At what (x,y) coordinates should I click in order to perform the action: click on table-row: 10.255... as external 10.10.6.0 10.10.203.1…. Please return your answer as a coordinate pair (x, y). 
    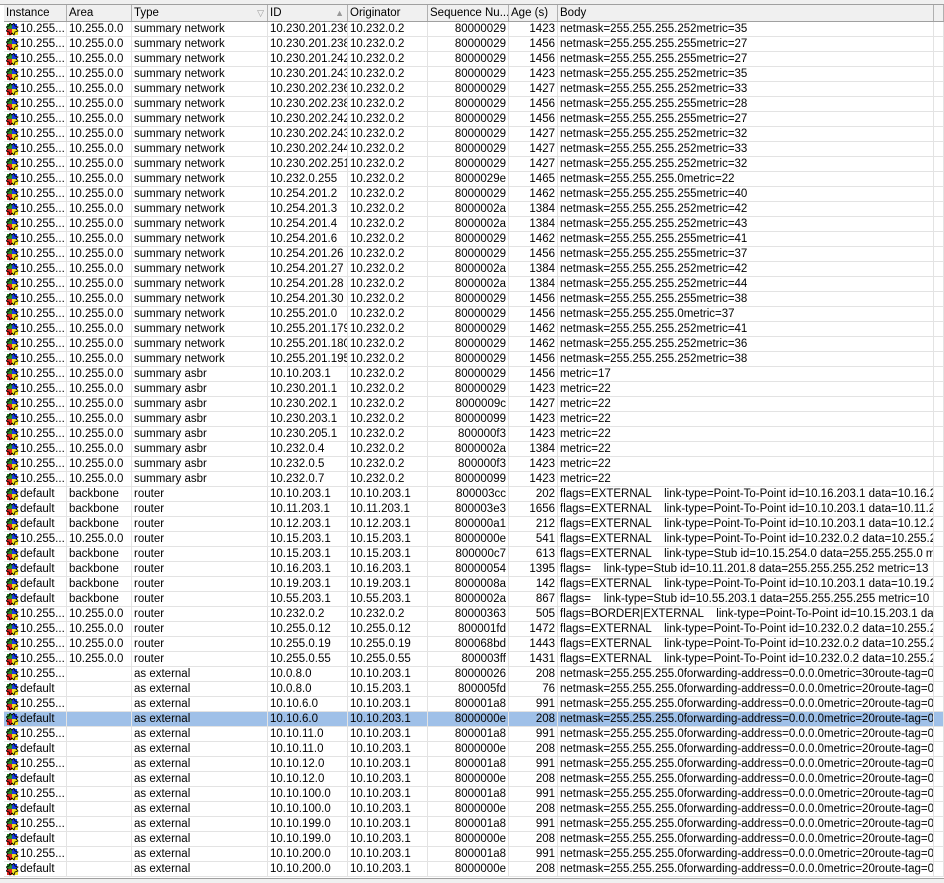
    Looking at the image, I should click on (474, 704).